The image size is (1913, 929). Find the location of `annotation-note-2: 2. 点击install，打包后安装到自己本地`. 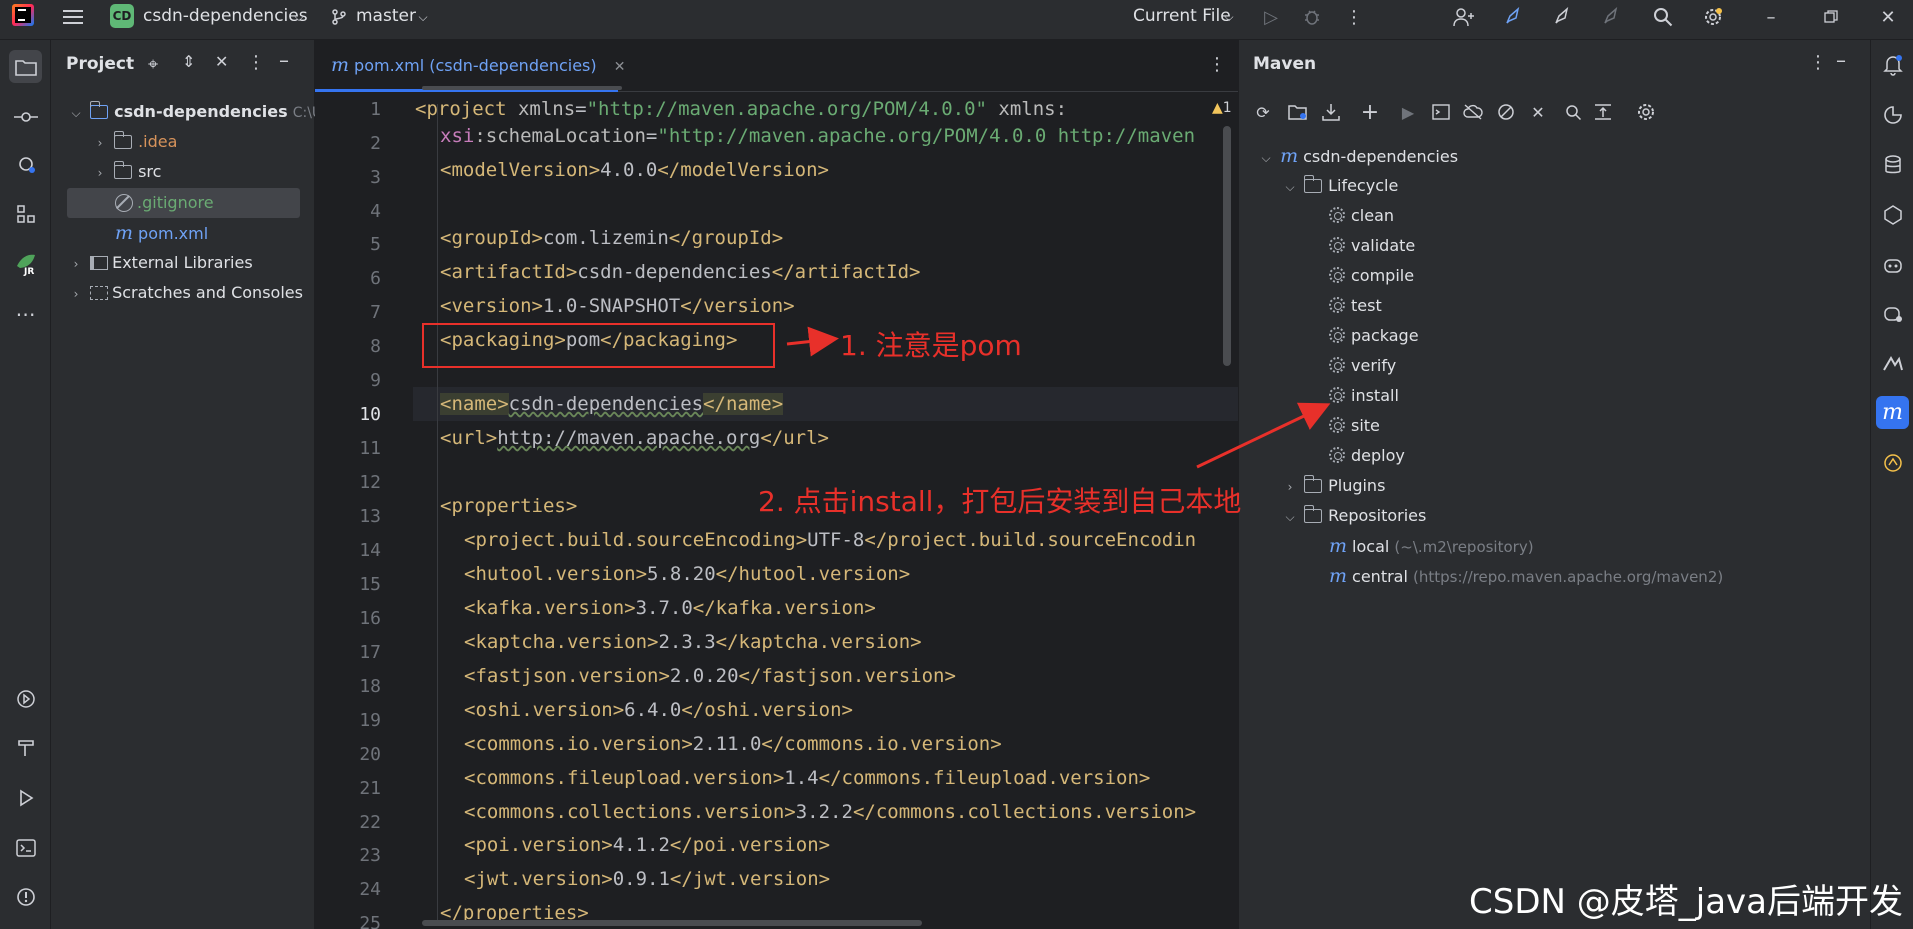

annotation-note-2: 2. 点击install，打包后安装到自己本地 is located at coordinates (1000, 501).